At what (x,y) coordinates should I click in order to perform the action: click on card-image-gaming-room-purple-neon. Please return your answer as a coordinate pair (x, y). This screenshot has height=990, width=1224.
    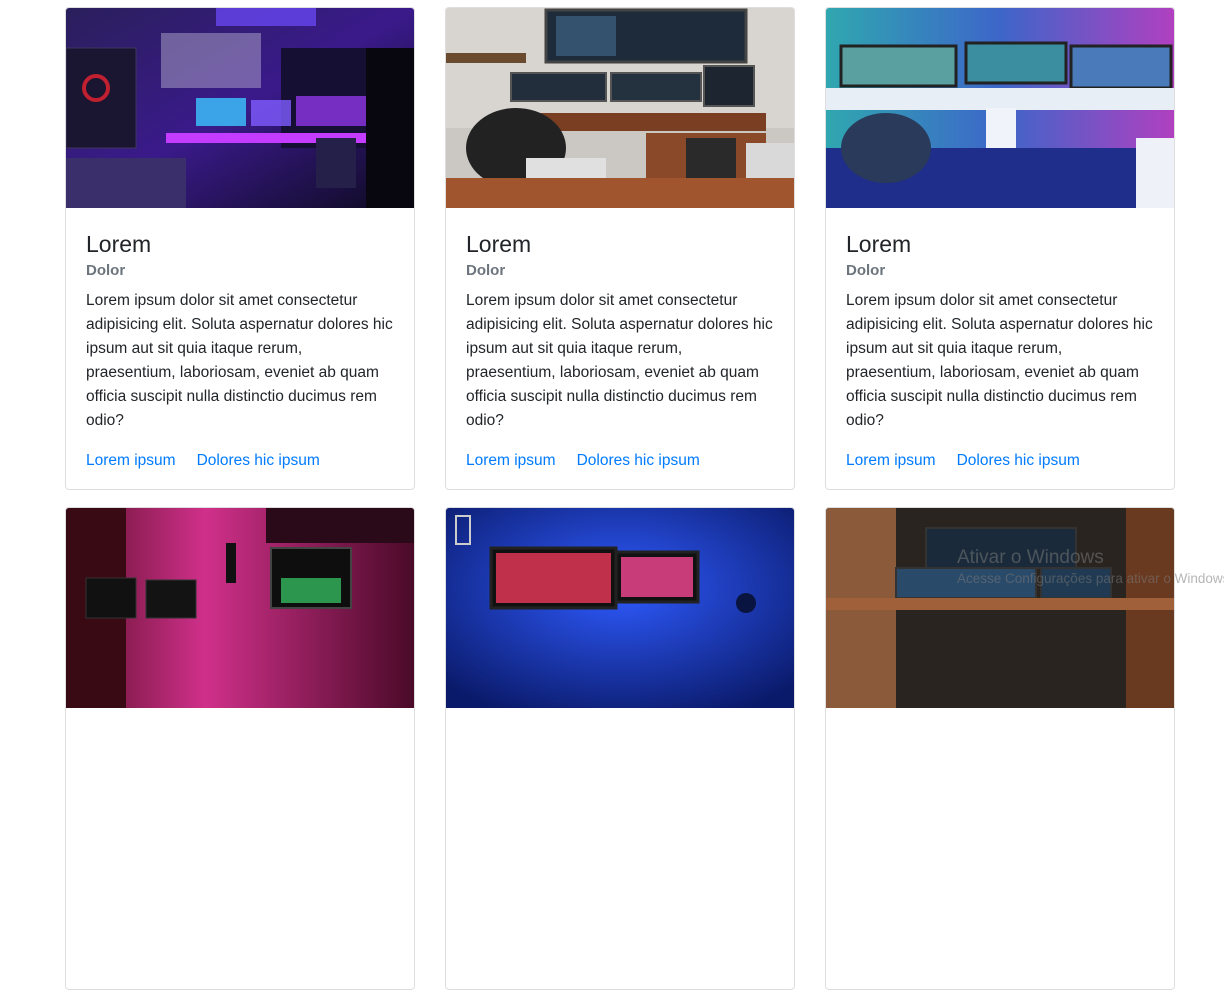
    Looking at the image, I should click on (240, 108).